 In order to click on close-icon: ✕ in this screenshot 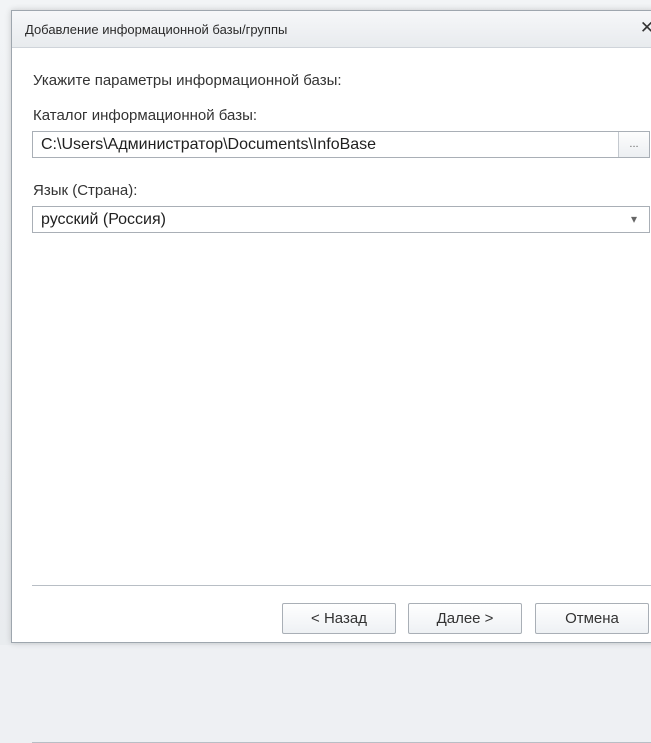, I will do `click(644, 28)`.